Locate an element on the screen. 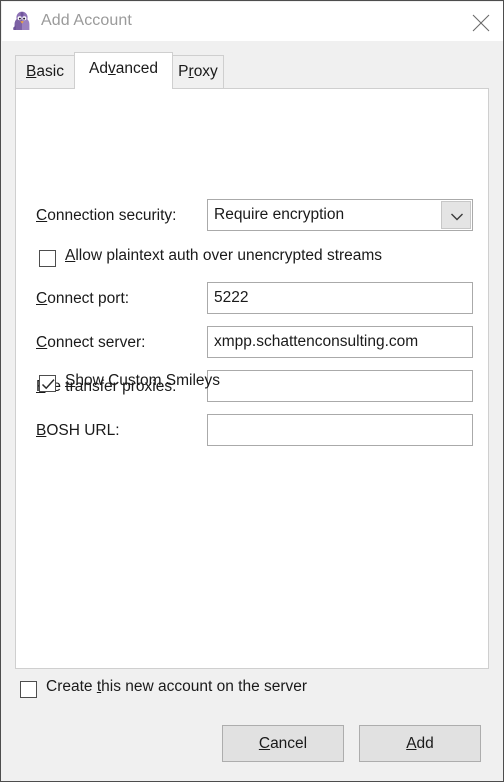 This screenshot has width=504, height=782. connect-port-label: Connect port: is located at coordinates (83, 298).